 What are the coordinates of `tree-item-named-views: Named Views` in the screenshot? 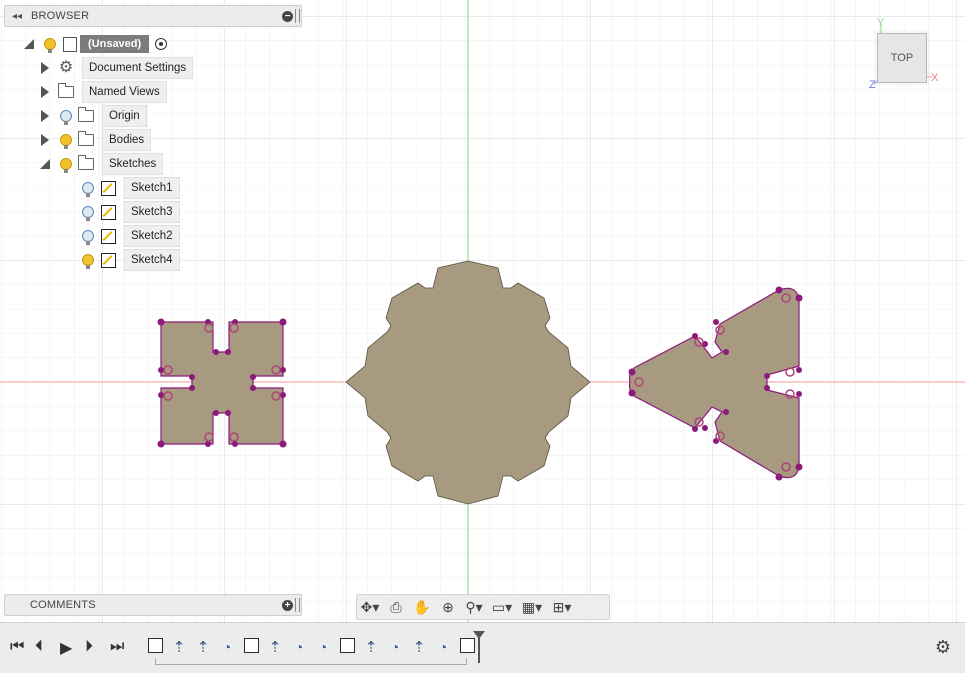 It's located at (100, 92).